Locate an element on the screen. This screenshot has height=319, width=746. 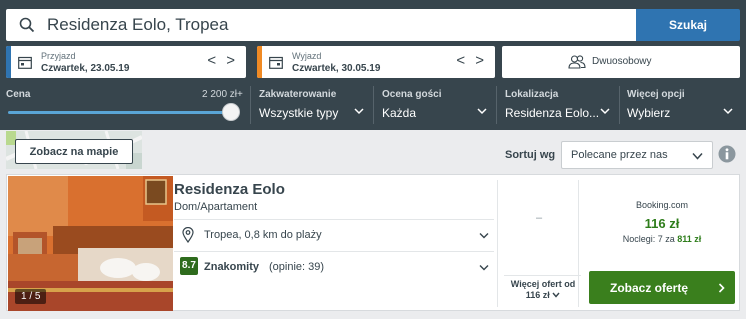
more-offers-price: 116 zł is located at coordinates (537, 295).